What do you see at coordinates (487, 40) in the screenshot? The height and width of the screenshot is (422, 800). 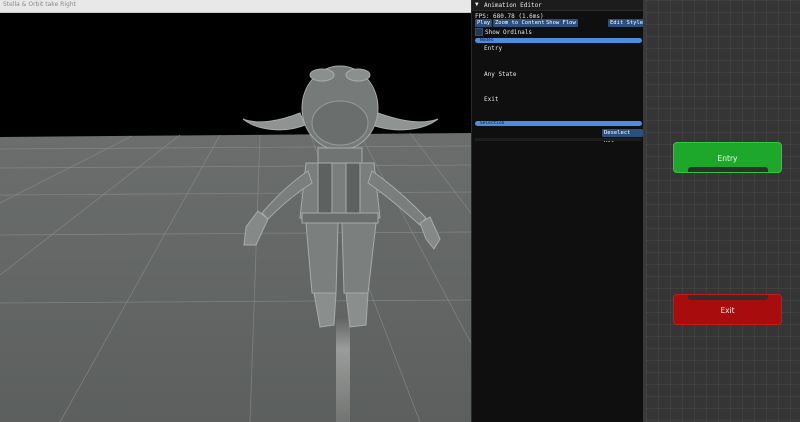 I see `nodes-section-label: Nodes` at bounding box center [487, 40].